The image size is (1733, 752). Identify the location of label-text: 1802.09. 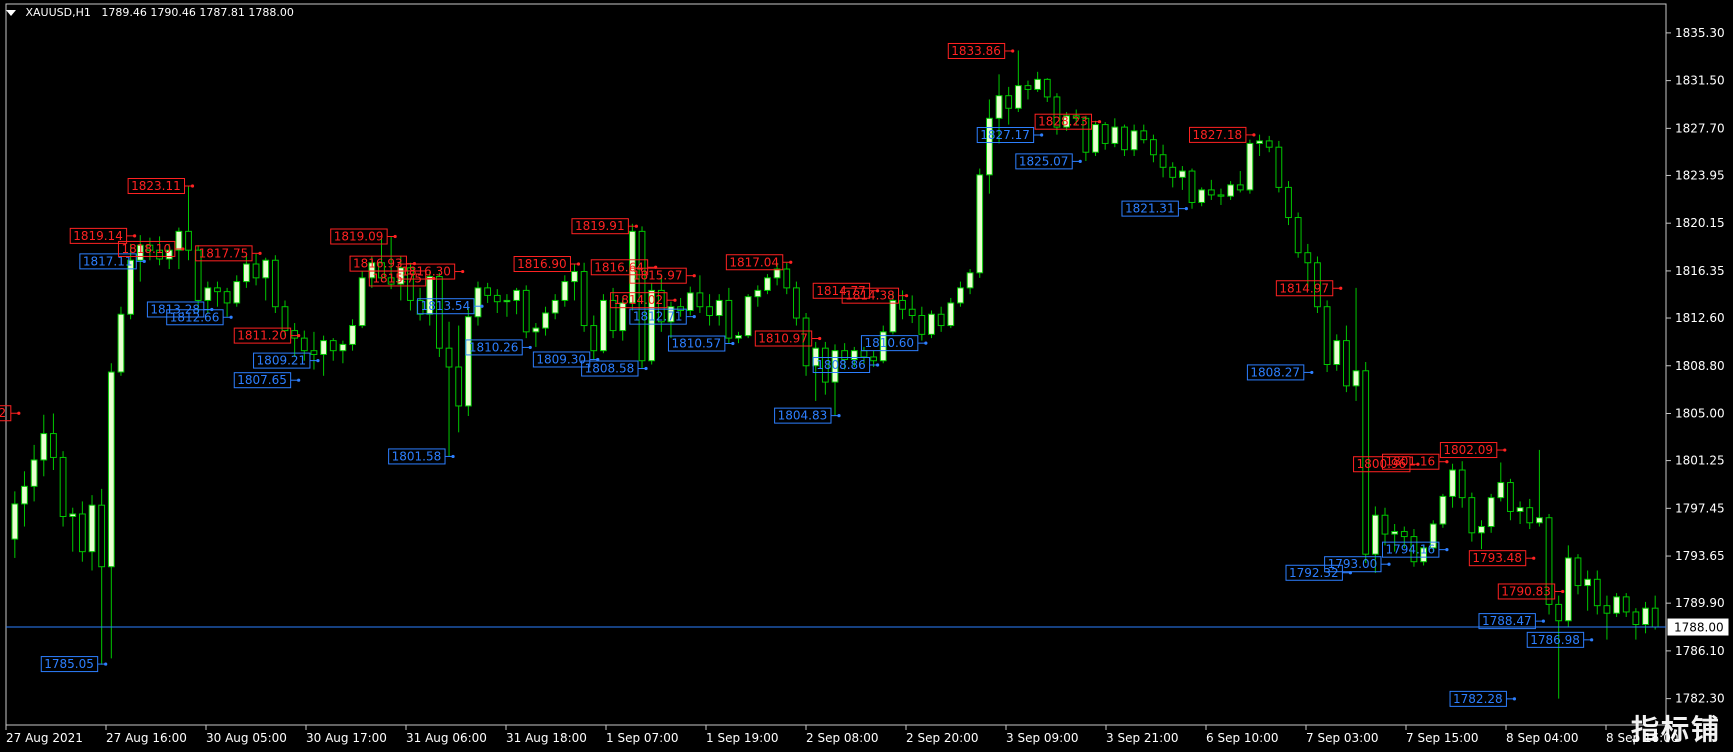
(1468, 450).